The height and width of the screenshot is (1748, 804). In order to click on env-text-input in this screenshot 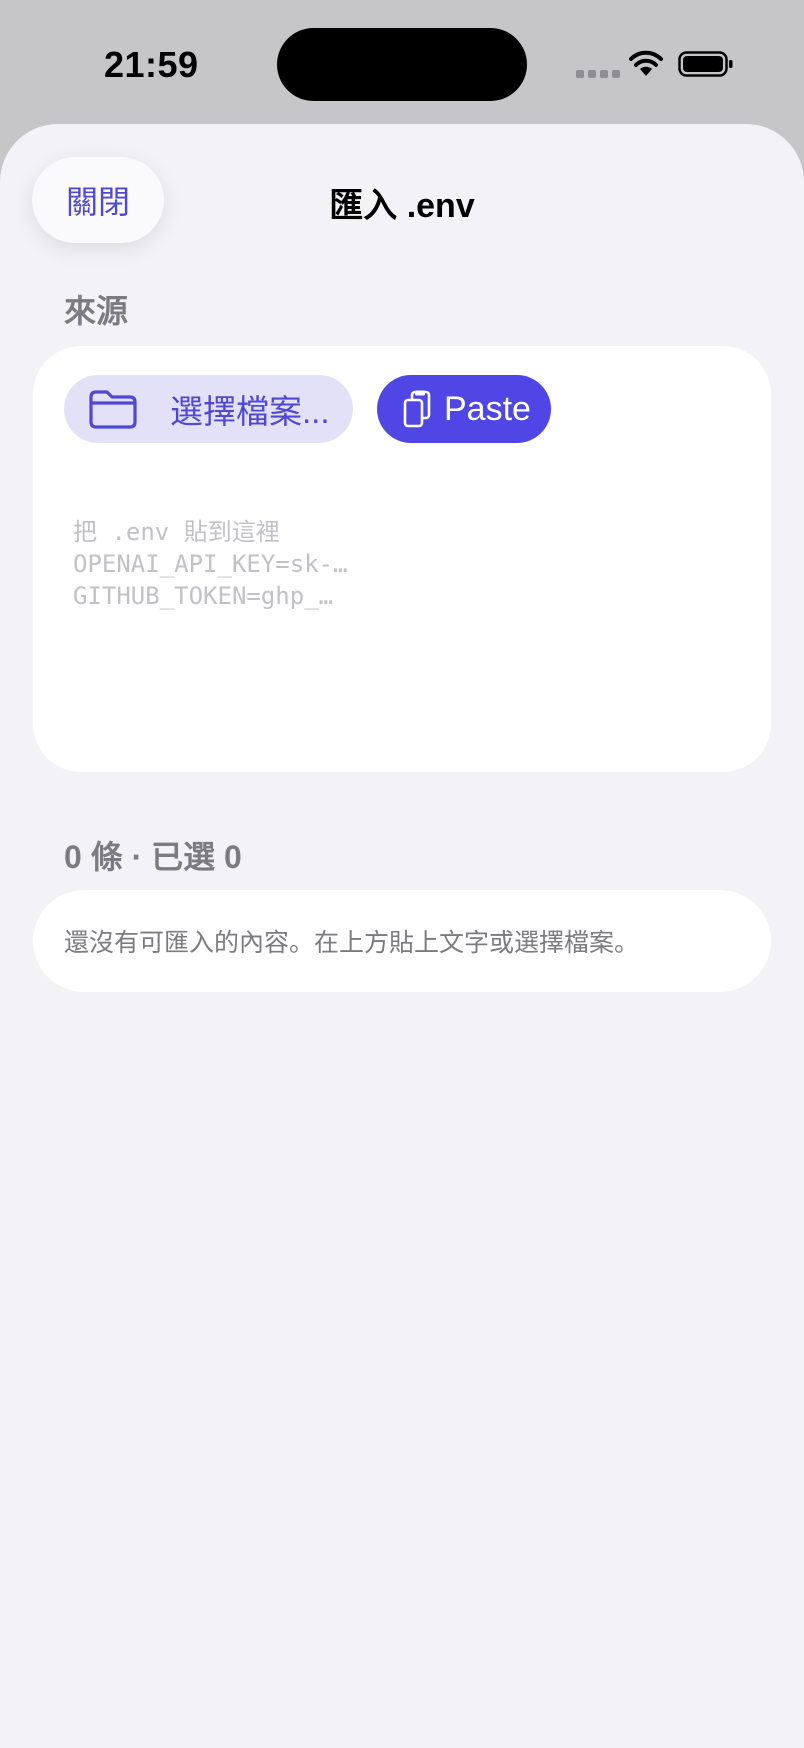, I will do `click(403, 631)`.